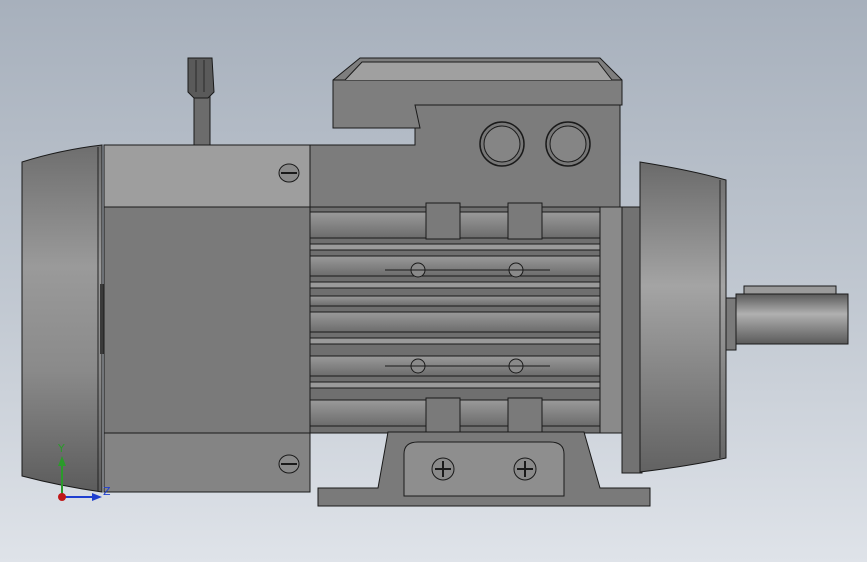  I want to click on screw-bottom-icon, so click(289, 464).